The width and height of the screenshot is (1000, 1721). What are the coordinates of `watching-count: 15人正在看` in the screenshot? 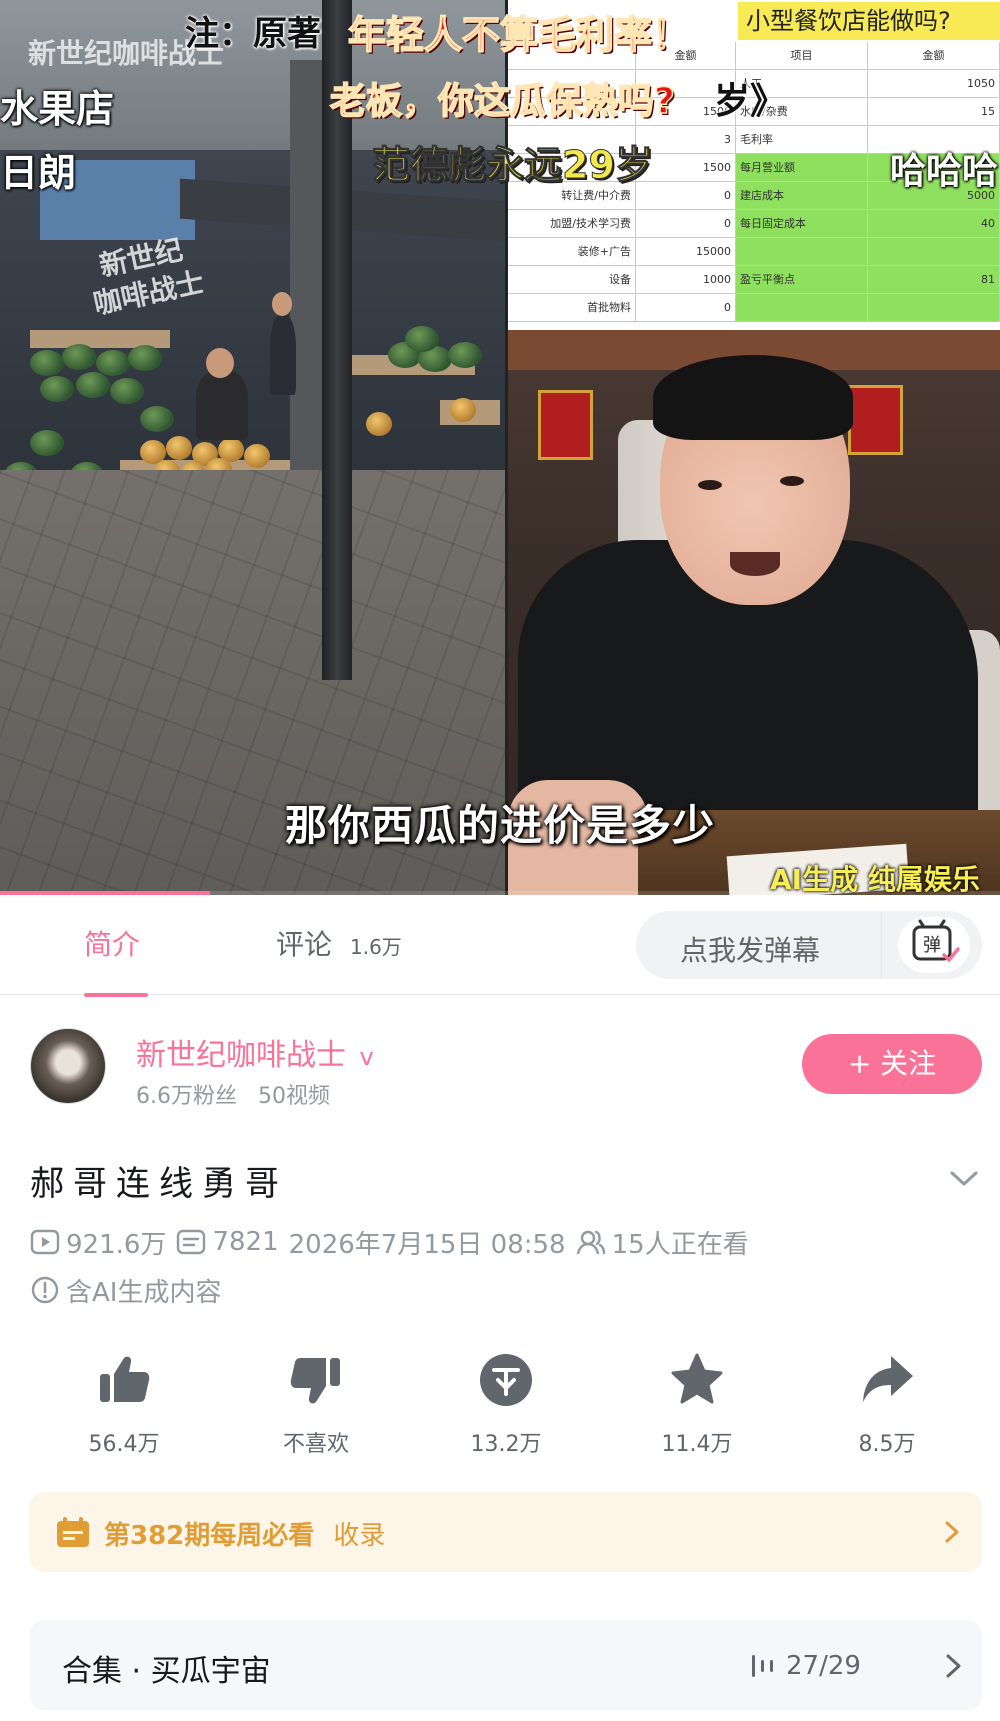 It's located at (680, 1244).